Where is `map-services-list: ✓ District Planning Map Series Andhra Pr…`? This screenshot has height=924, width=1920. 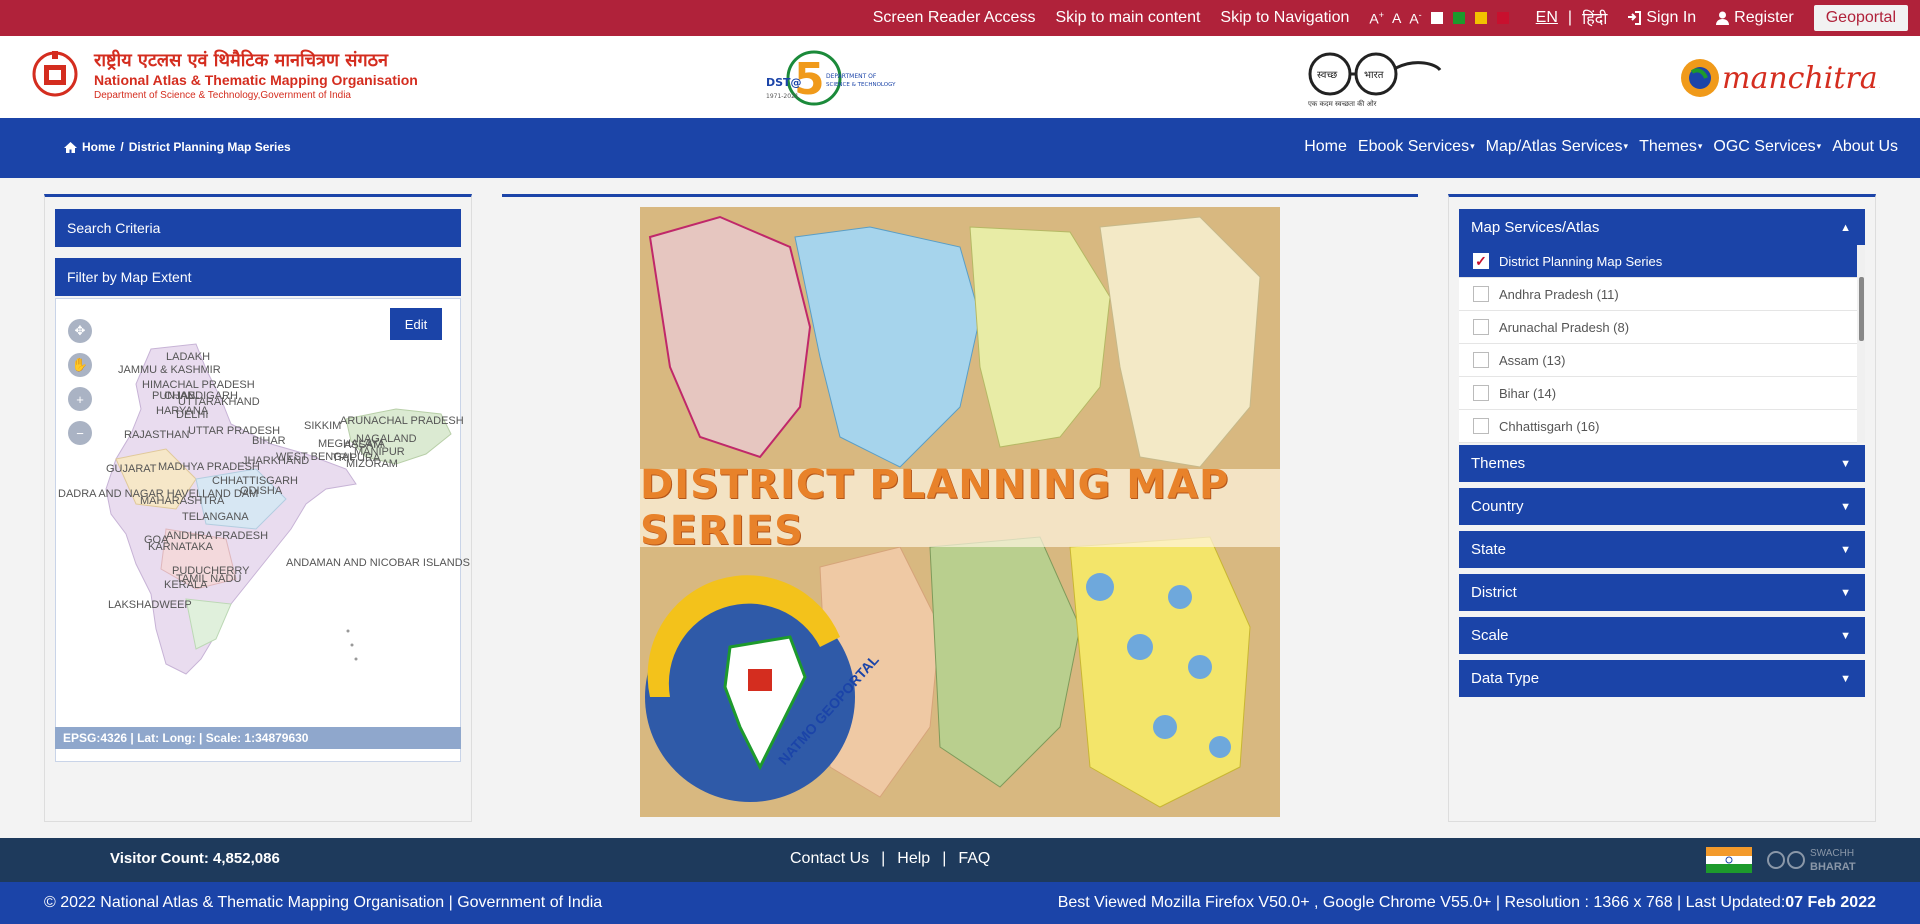 map-services-list: ✓ District Planning Map Series Andhra Pr… is located at coordinates (1662, 344).